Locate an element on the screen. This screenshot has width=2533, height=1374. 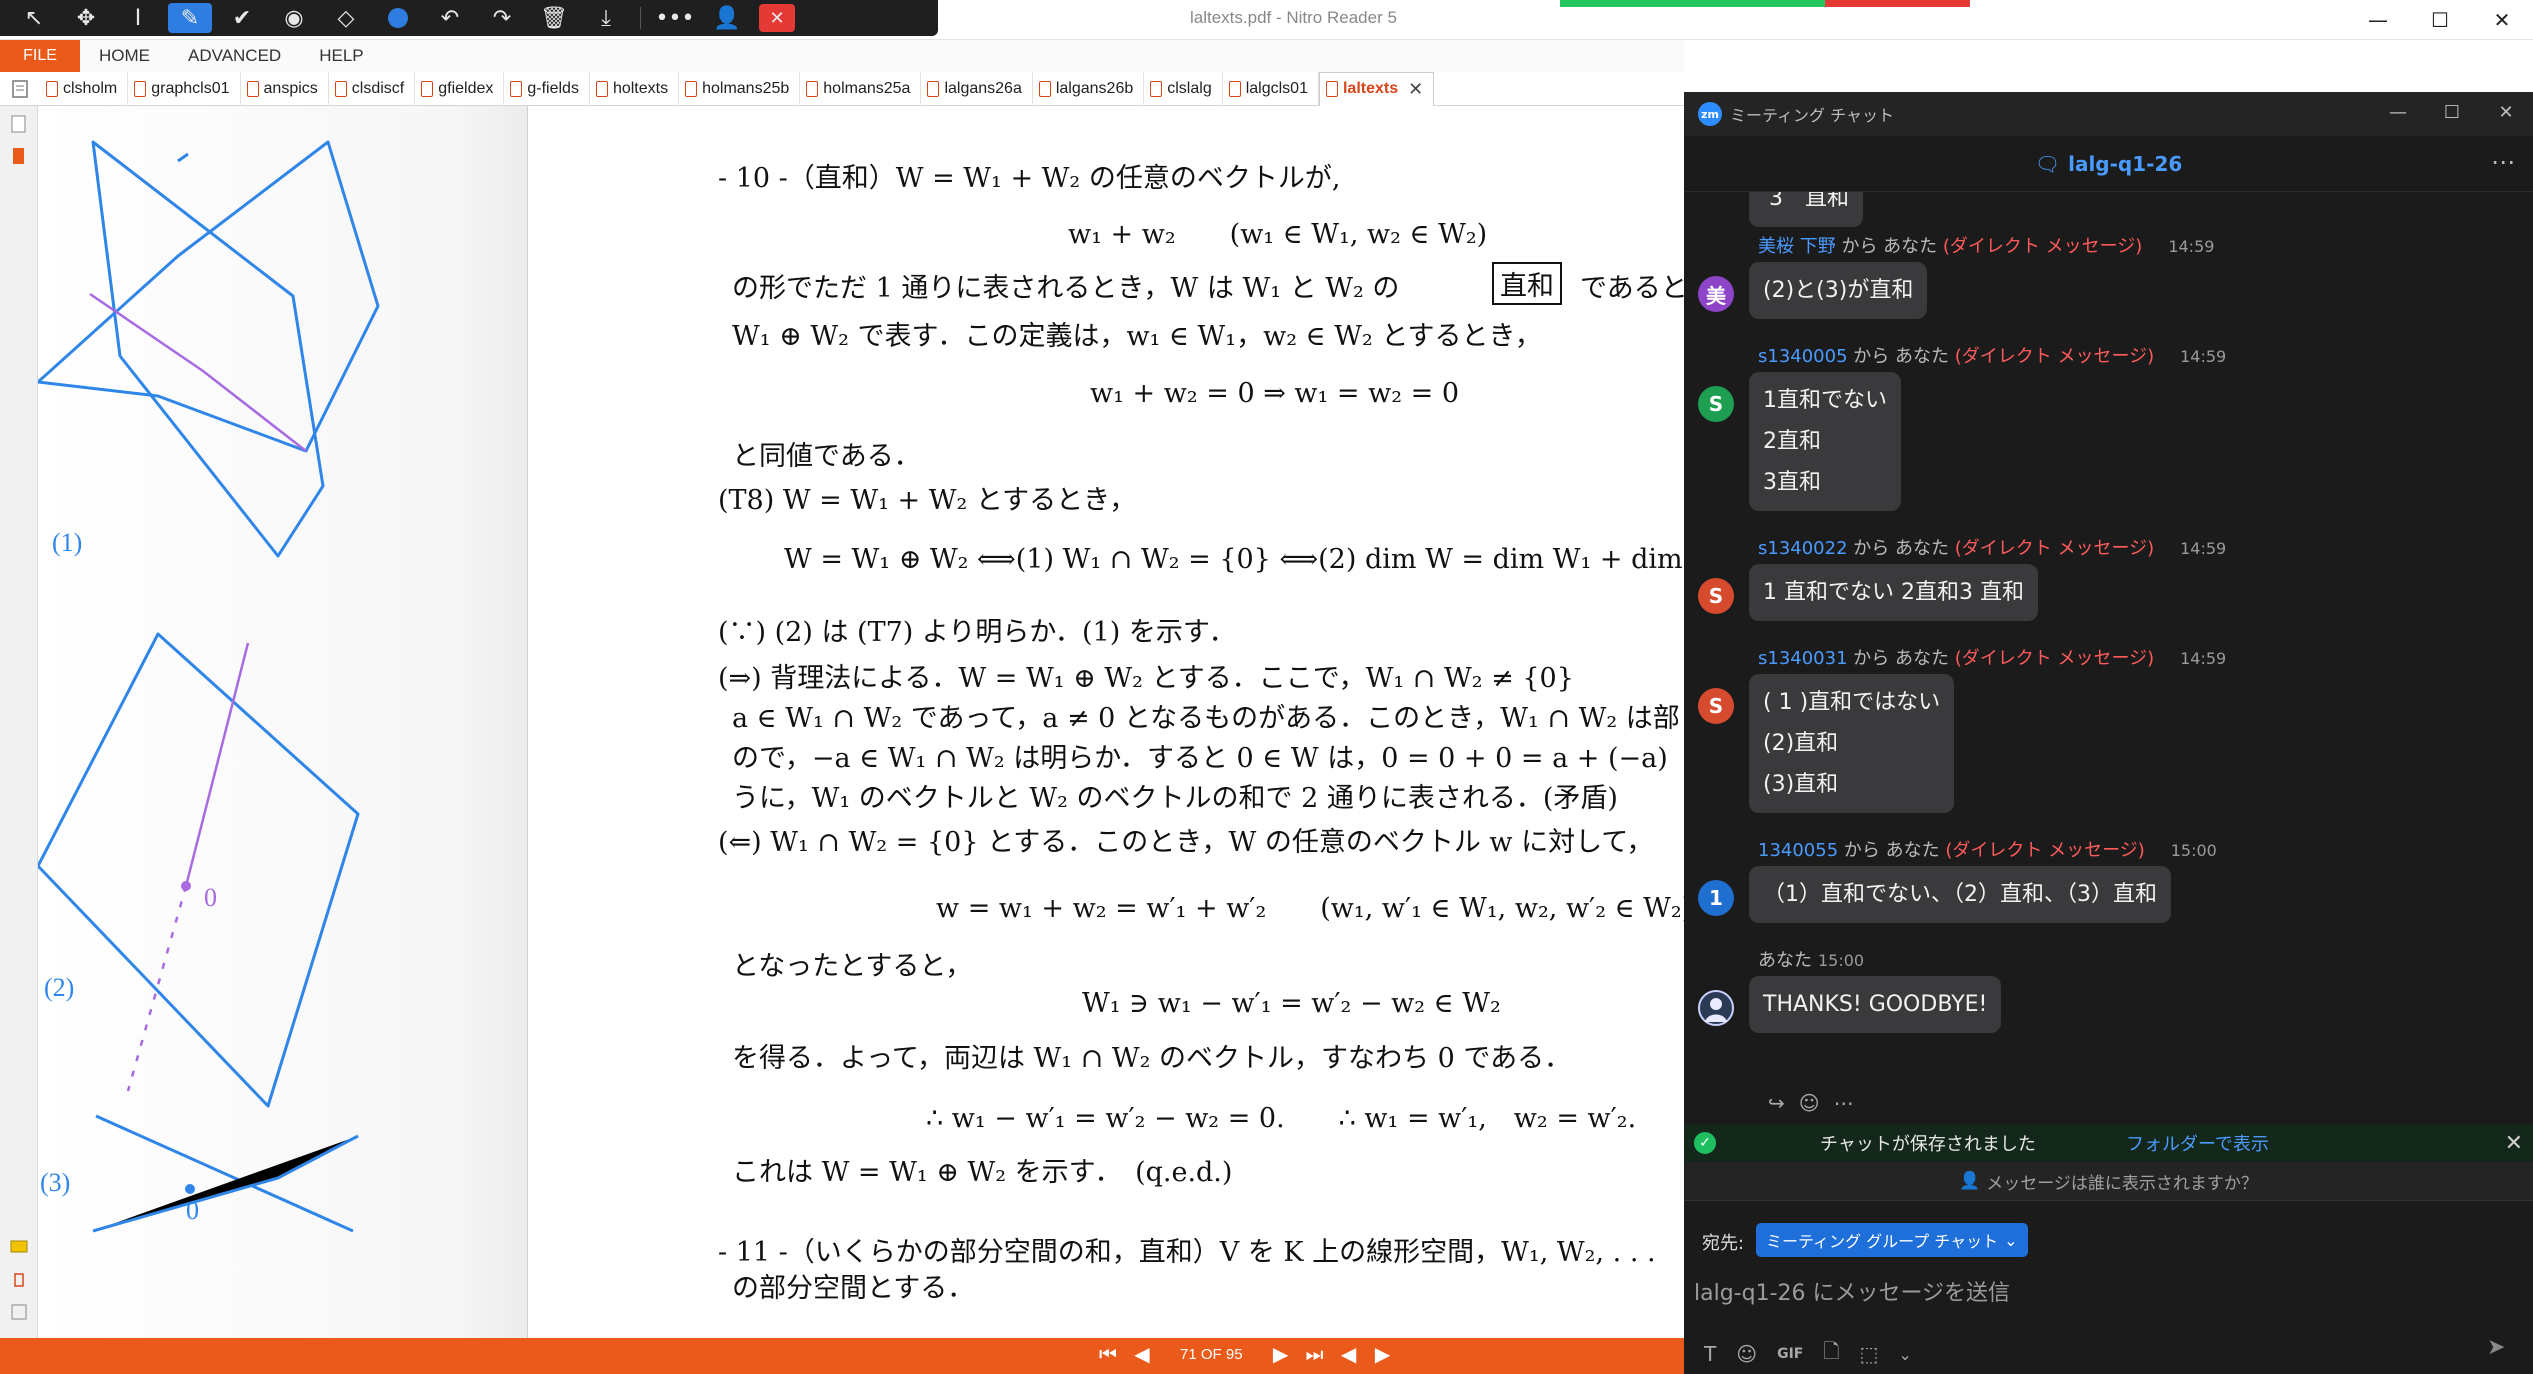
chevron-down-icon: ⌄ is located at coordinates (1904, 1354).